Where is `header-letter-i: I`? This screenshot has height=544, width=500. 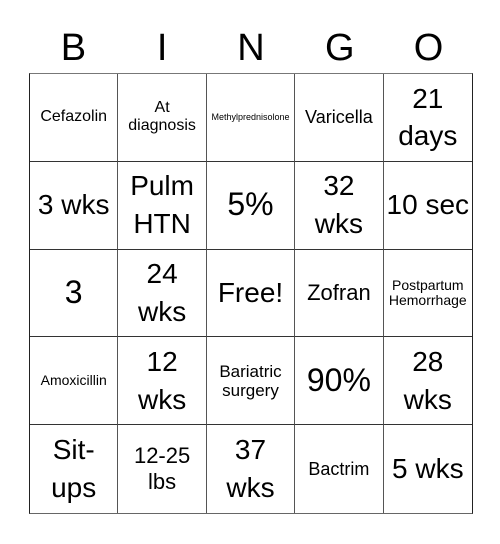
header-letter-i: I is located at coordinates (162, 48).